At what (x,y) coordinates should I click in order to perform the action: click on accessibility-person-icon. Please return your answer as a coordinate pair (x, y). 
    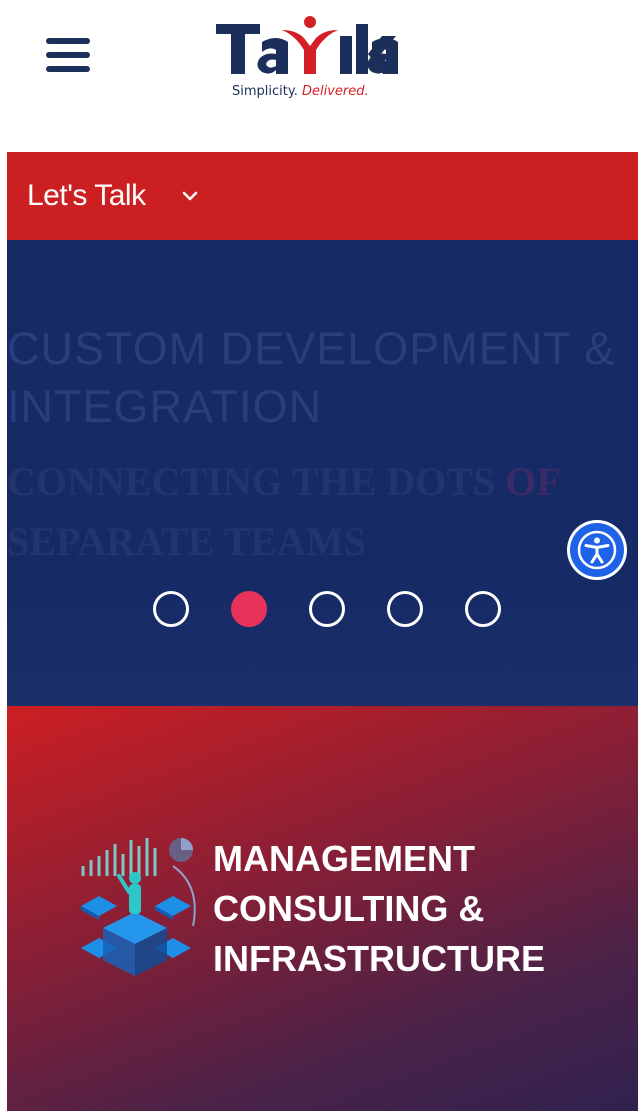
    Looking at the image, I should click on (597, 550).